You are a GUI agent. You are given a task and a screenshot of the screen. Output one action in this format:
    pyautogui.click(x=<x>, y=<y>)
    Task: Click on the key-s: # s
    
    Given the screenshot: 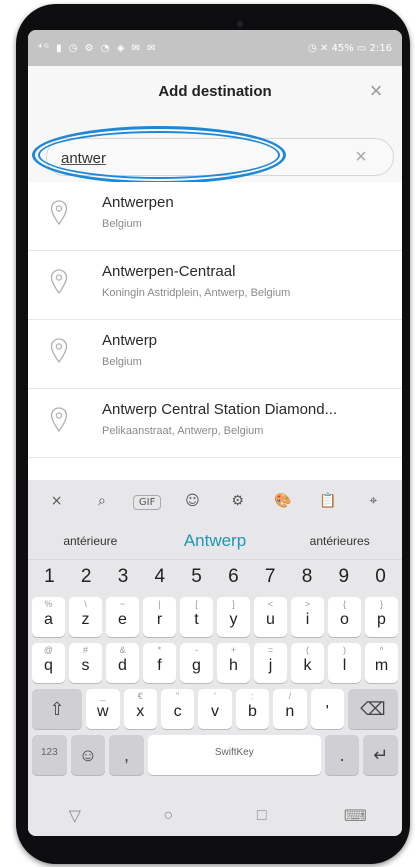 What is the action you would take?
    pyautogui.click(x=85, y=663)
    